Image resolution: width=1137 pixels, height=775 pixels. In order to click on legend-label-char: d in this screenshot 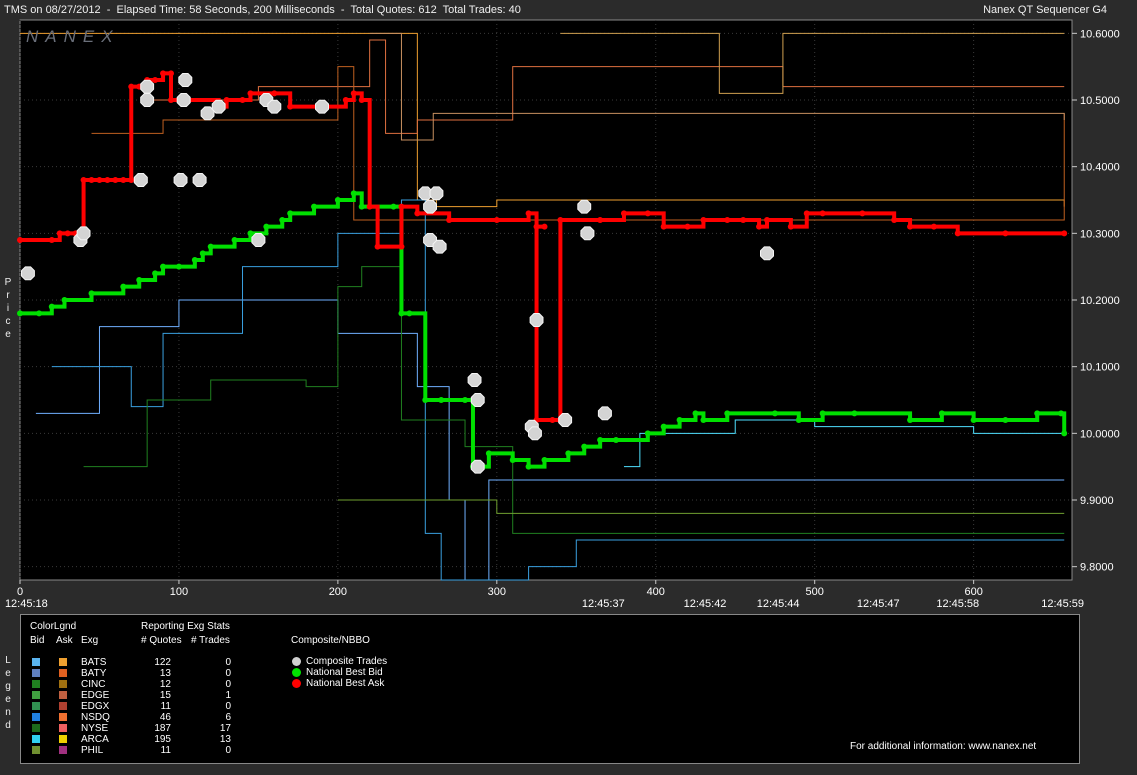, I will do `click(8, 725)`.